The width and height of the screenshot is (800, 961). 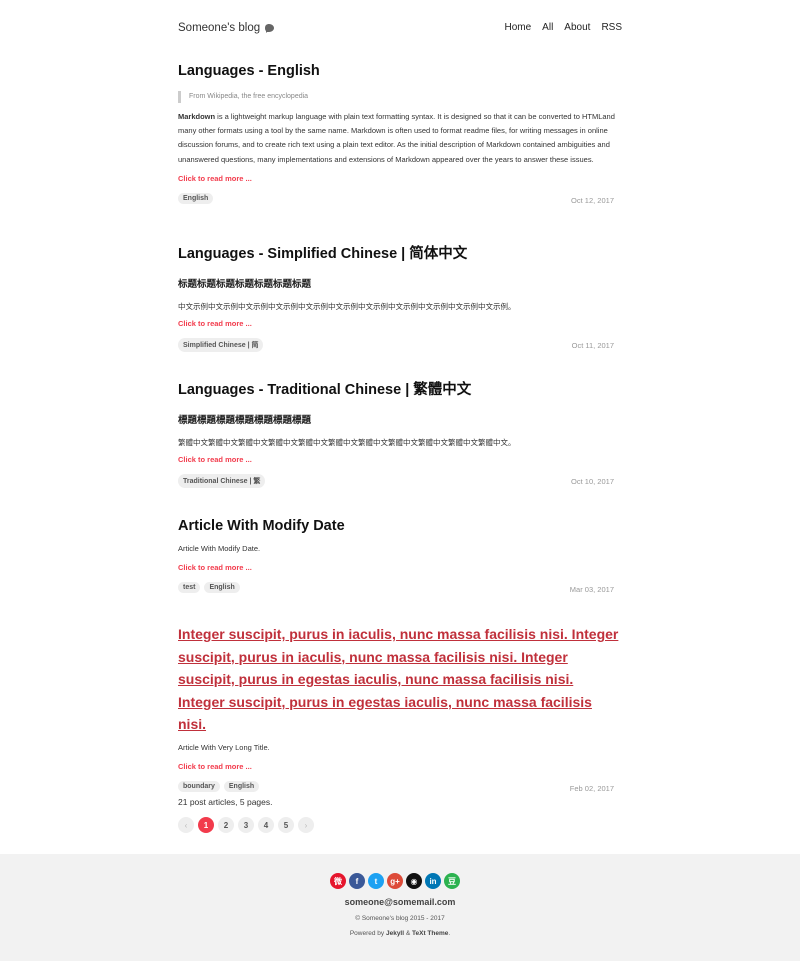 I want to click on tag: test, so click(x=189, y=588).